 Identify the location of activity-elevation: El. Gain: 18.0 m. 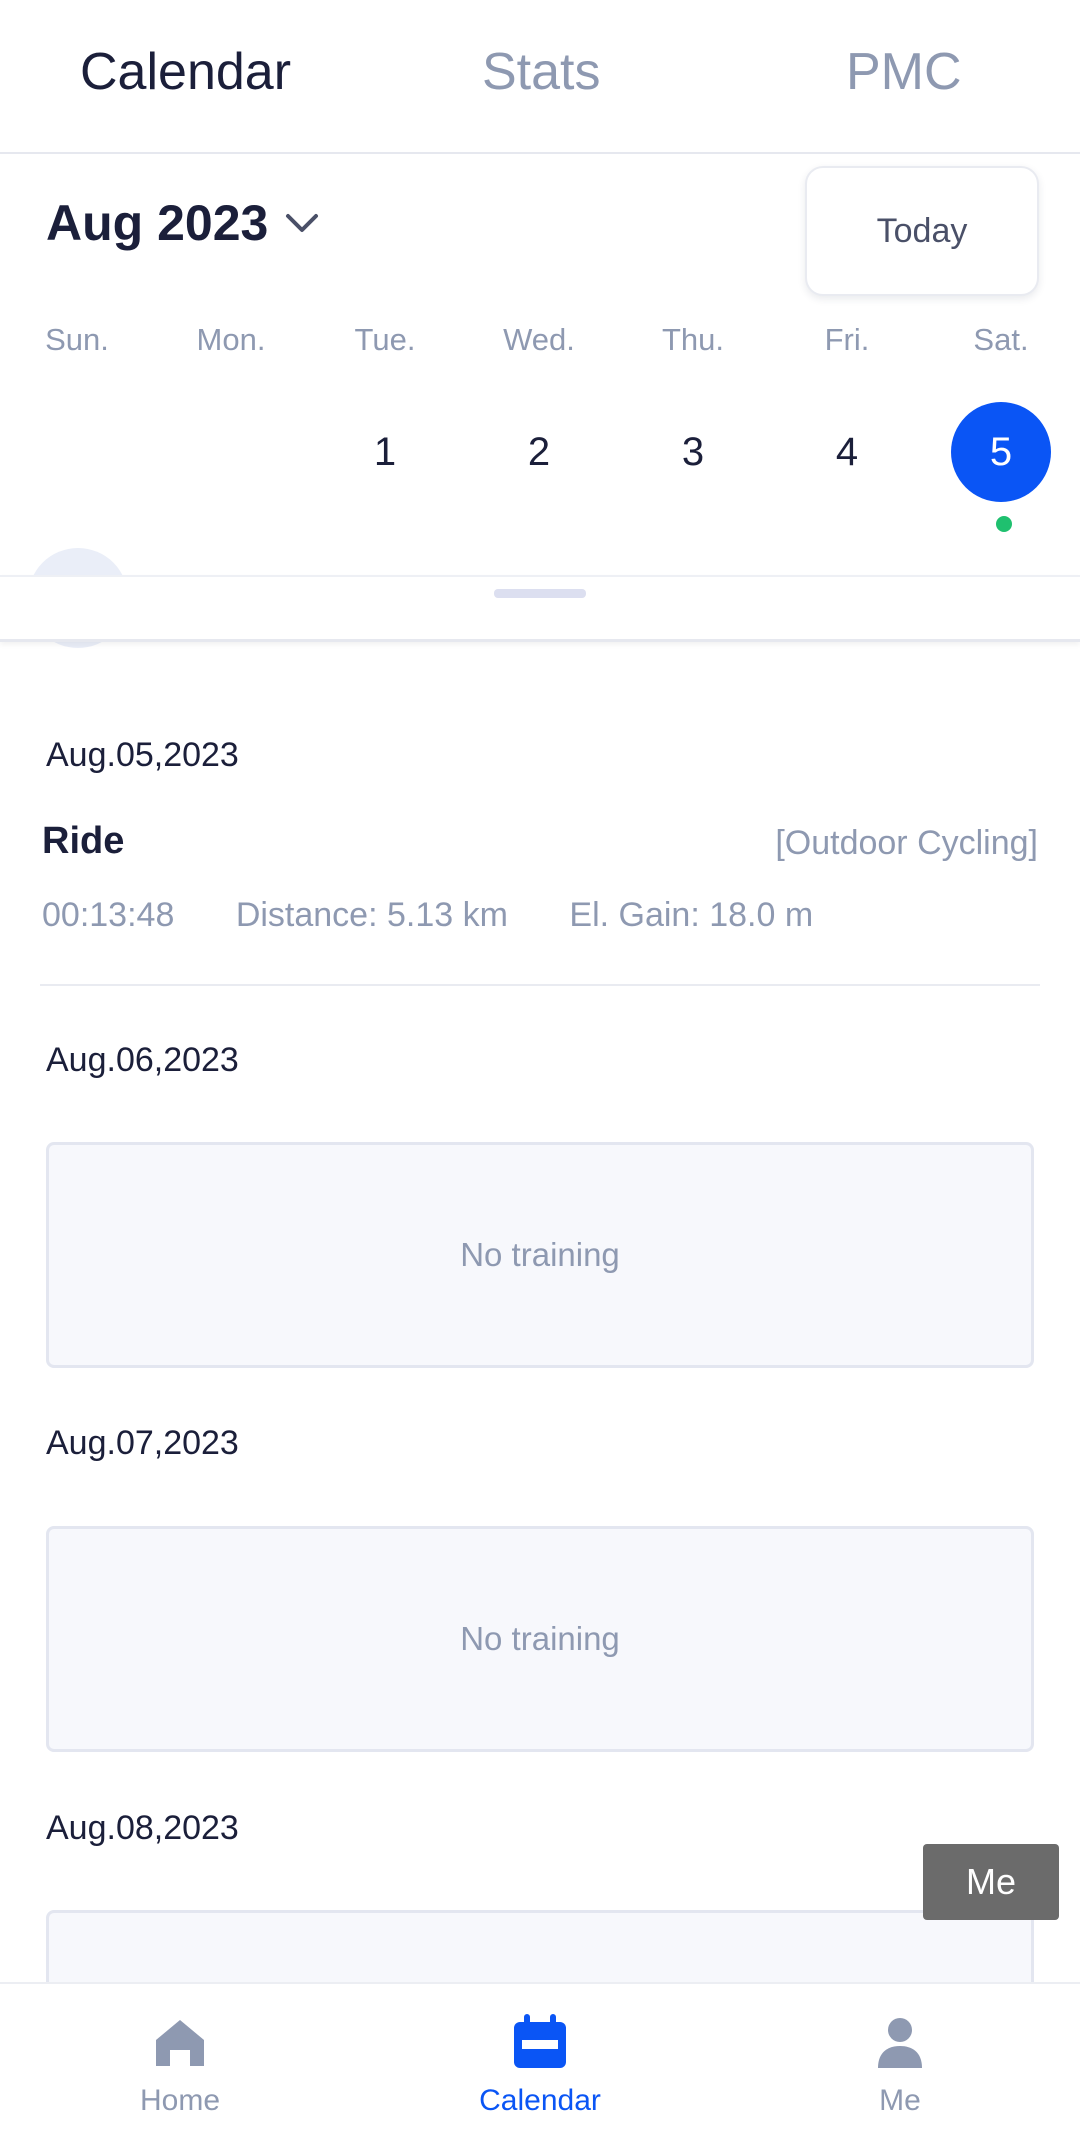
(691, 915).